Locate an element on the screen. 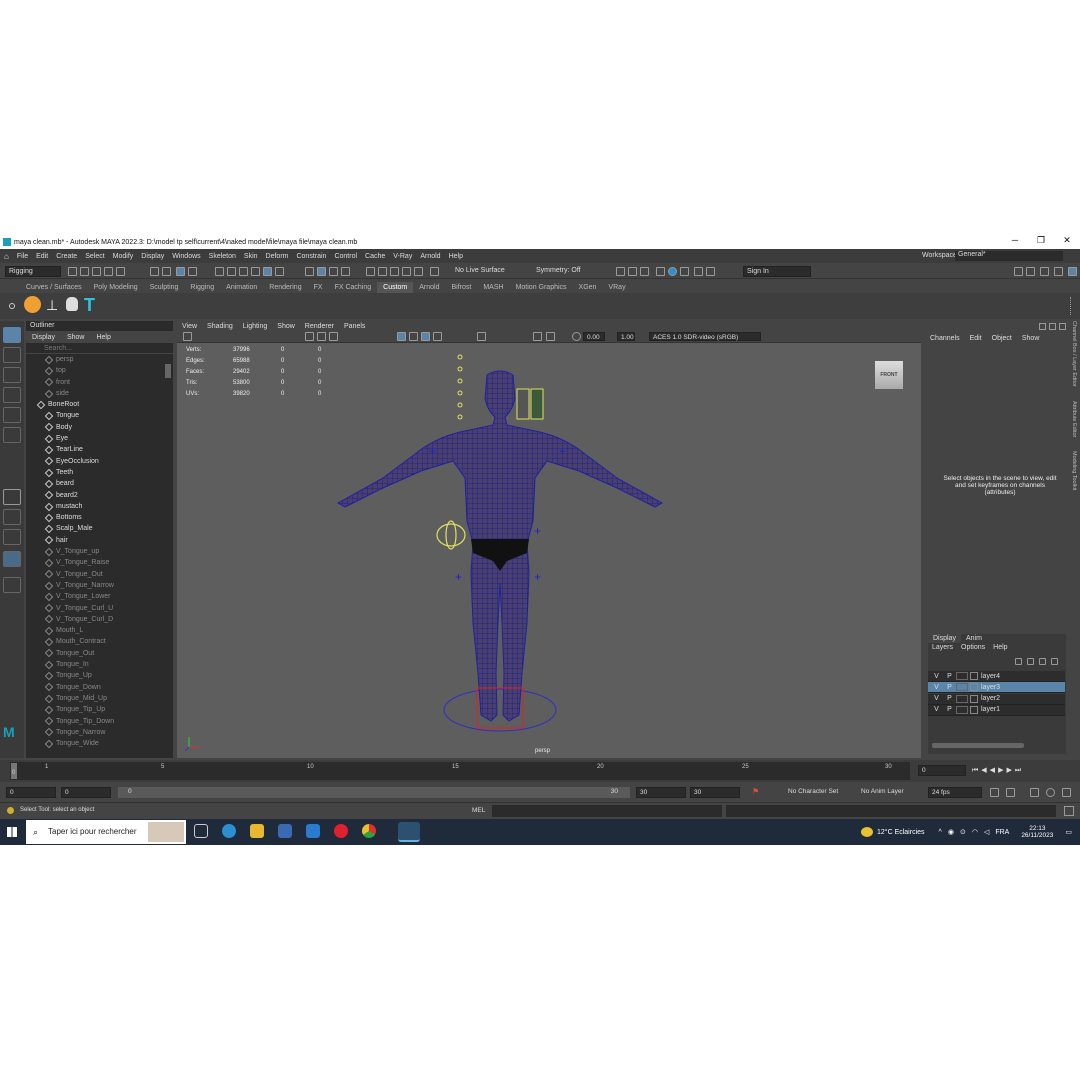  render-settings-icon is located at coordinates (406, 271).